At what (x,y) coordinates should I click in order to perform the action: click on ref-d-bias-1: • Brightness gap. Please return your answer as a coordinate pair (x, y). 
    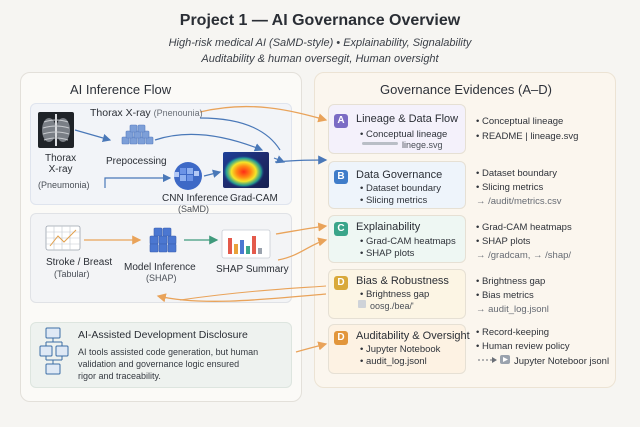
    Looking at the image, I should click on (511, 281).